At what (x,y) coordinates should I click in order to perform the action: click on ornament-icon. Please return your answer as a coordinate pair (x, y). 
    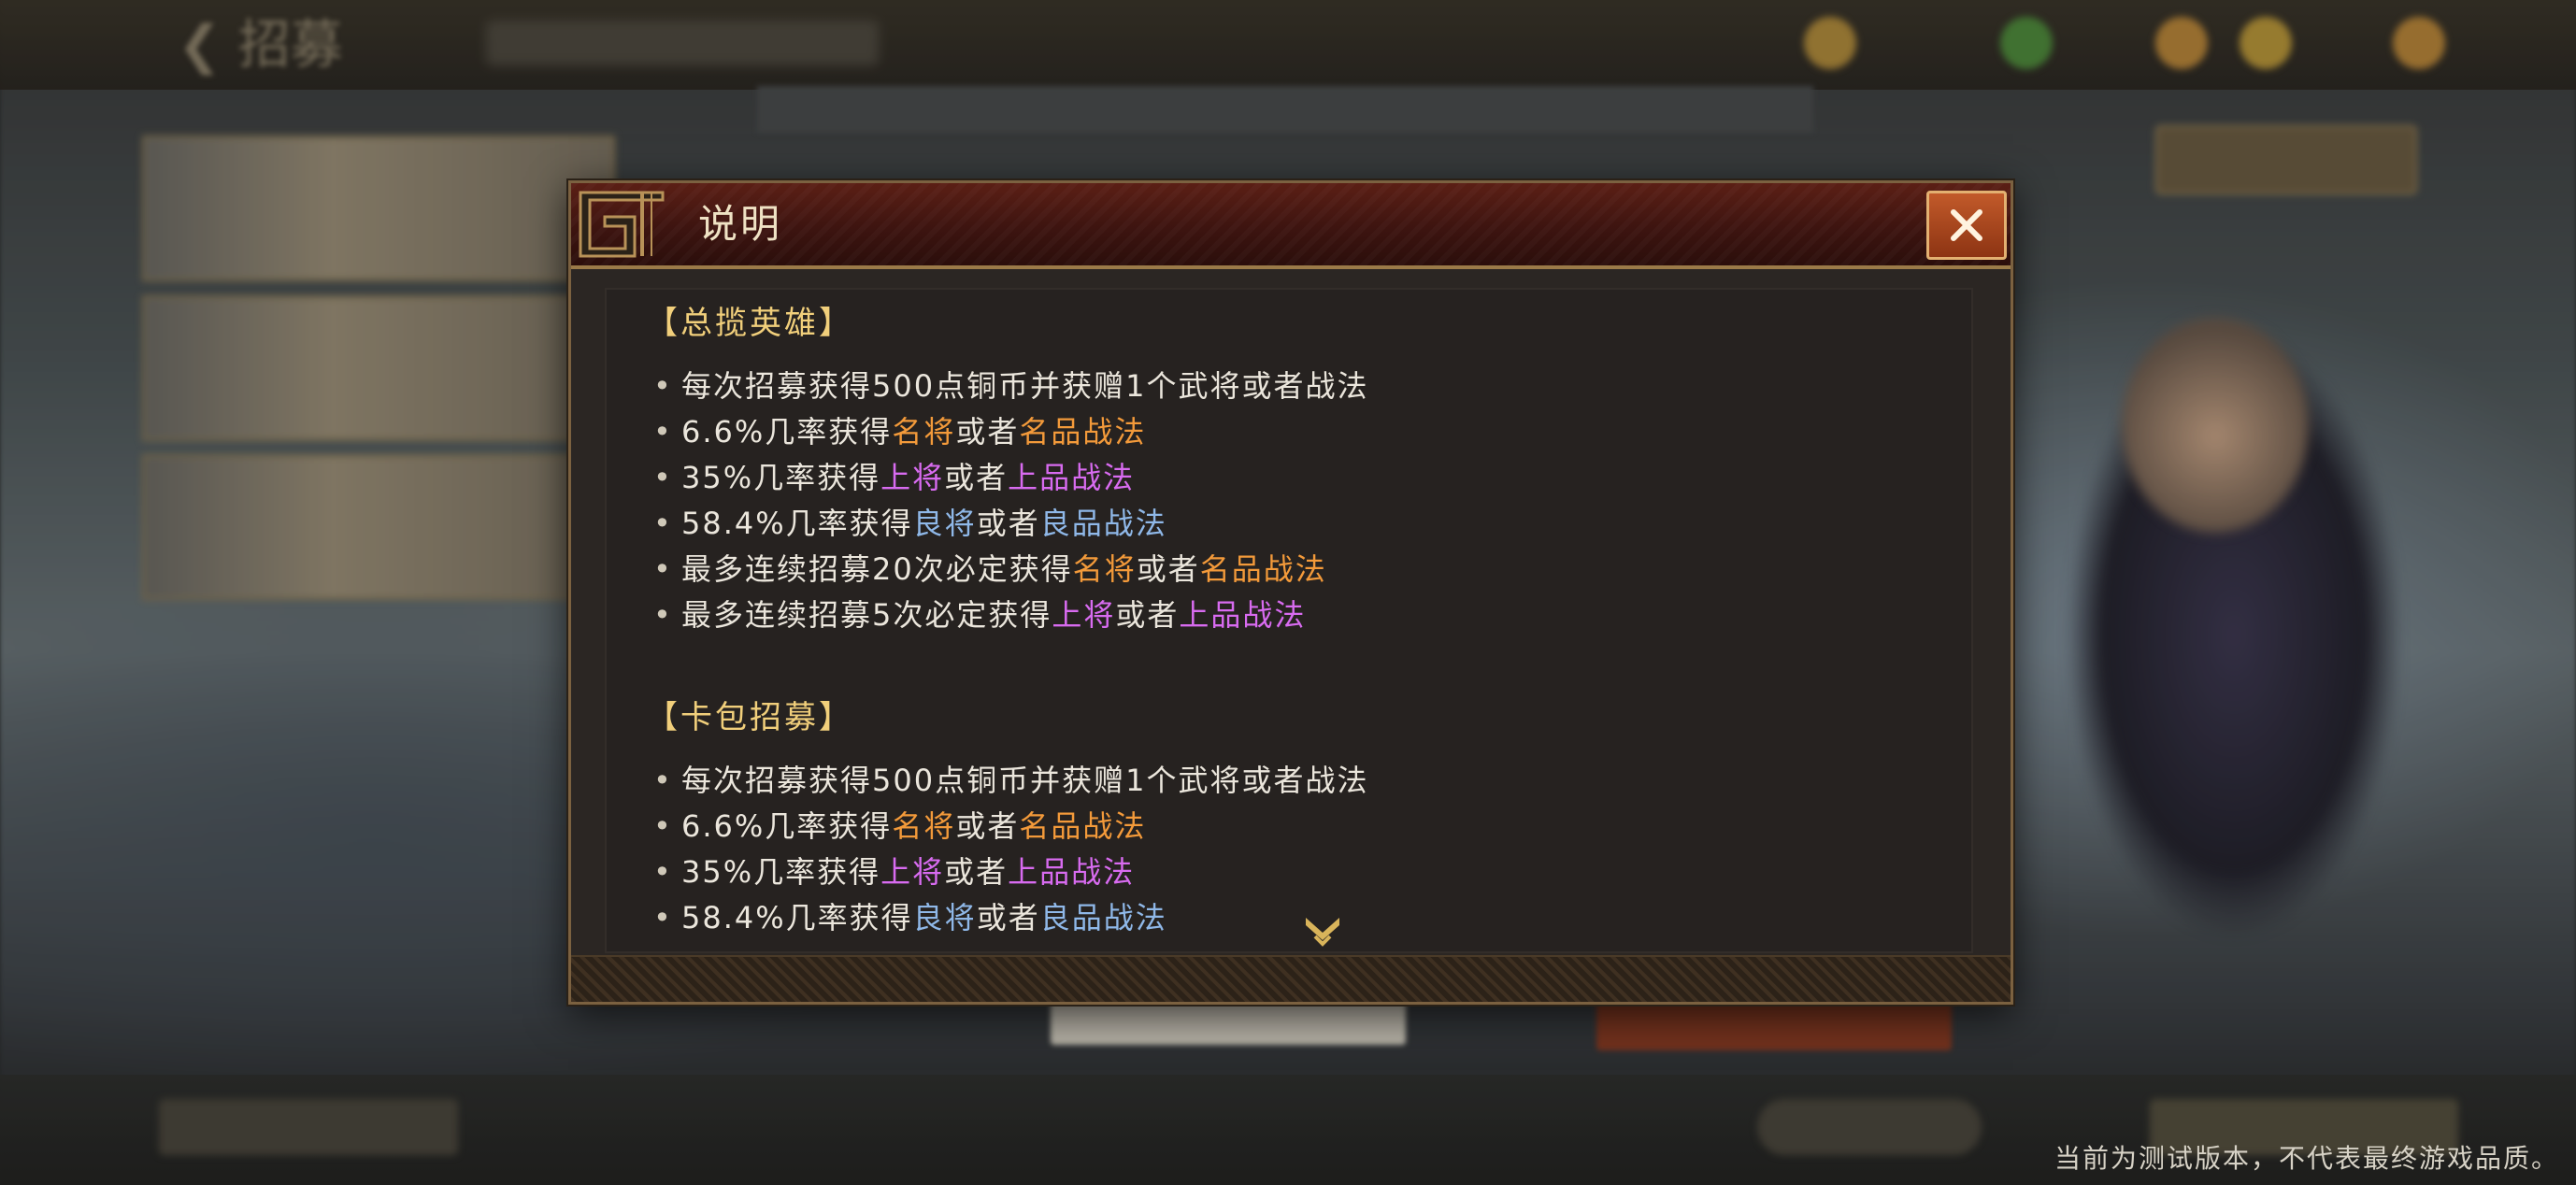
    Looking at the image, I should click on (622, 224).